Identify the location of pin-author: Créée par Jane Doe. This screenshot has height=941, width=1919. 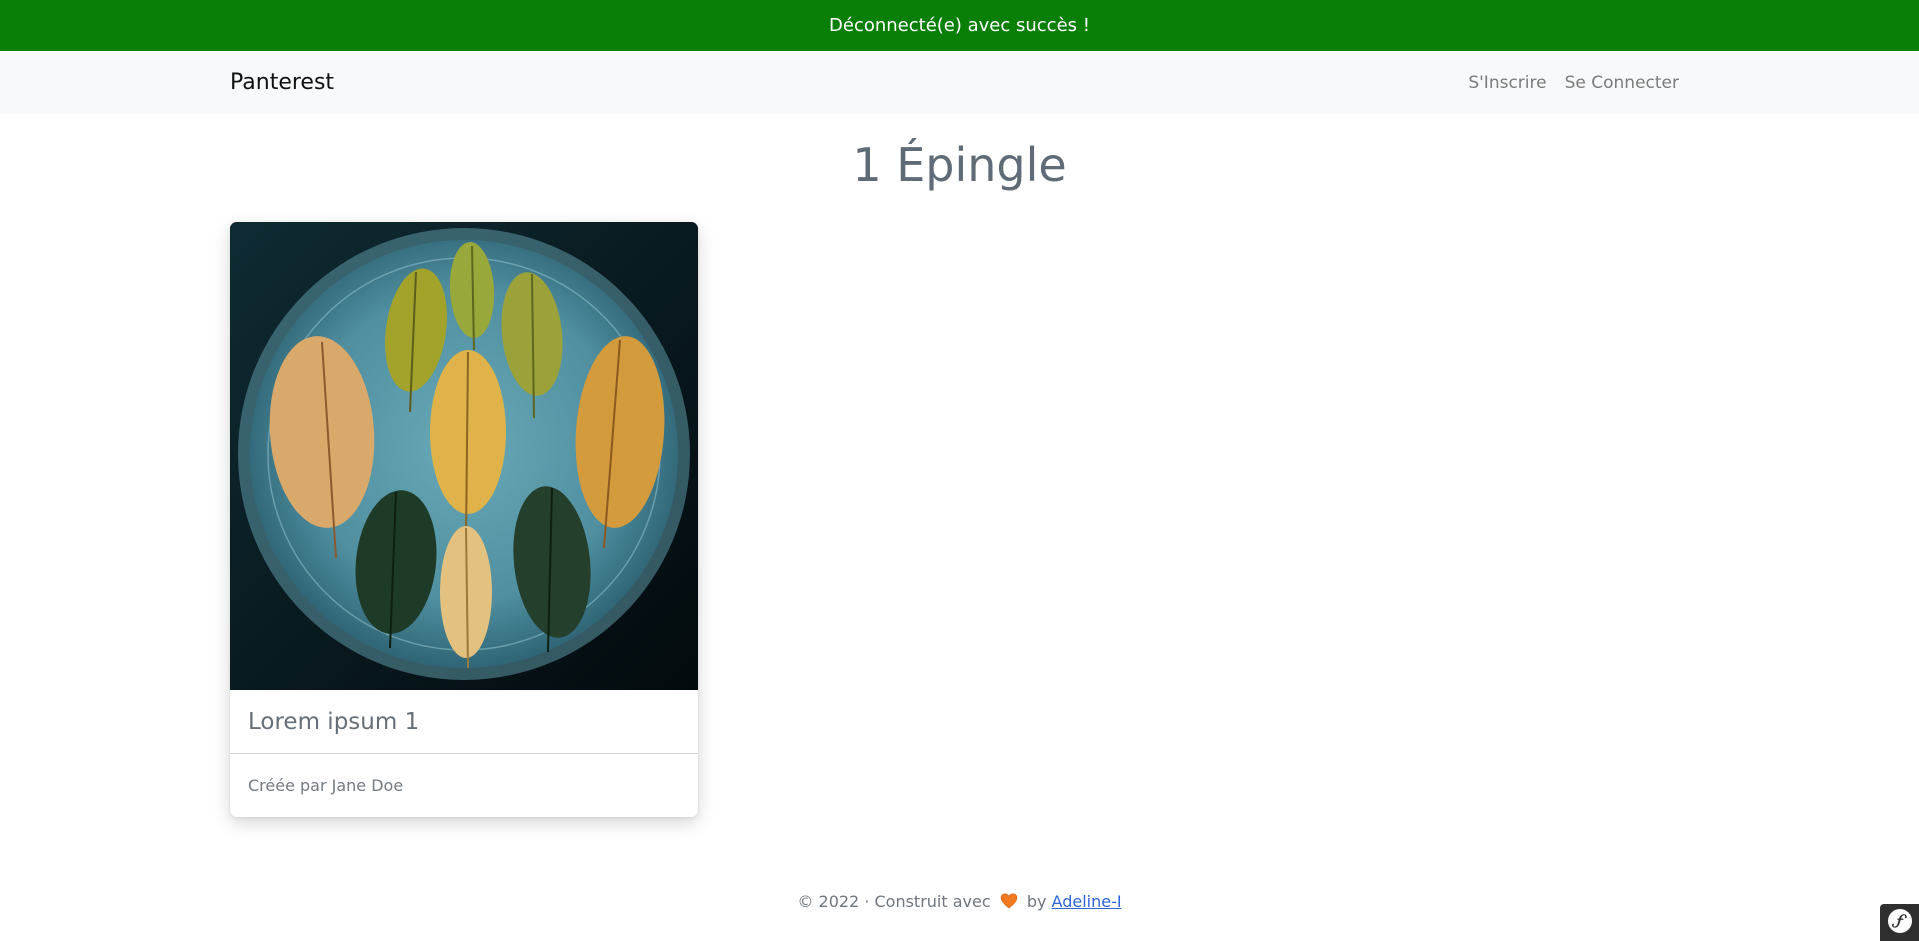
(326, 785).